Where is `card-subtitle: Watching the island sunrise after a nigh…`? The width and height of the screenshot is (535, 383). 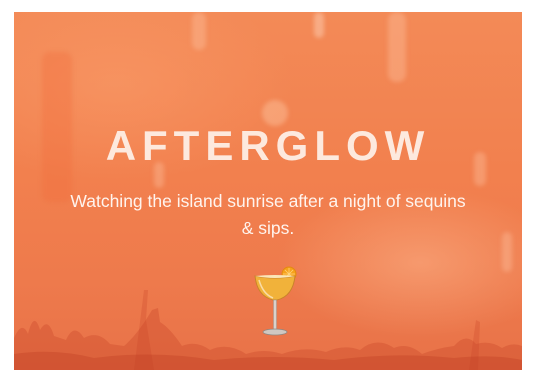 card-subtitle: Watching the island sunrise after a nigh… is located at coordinates (268, 214).